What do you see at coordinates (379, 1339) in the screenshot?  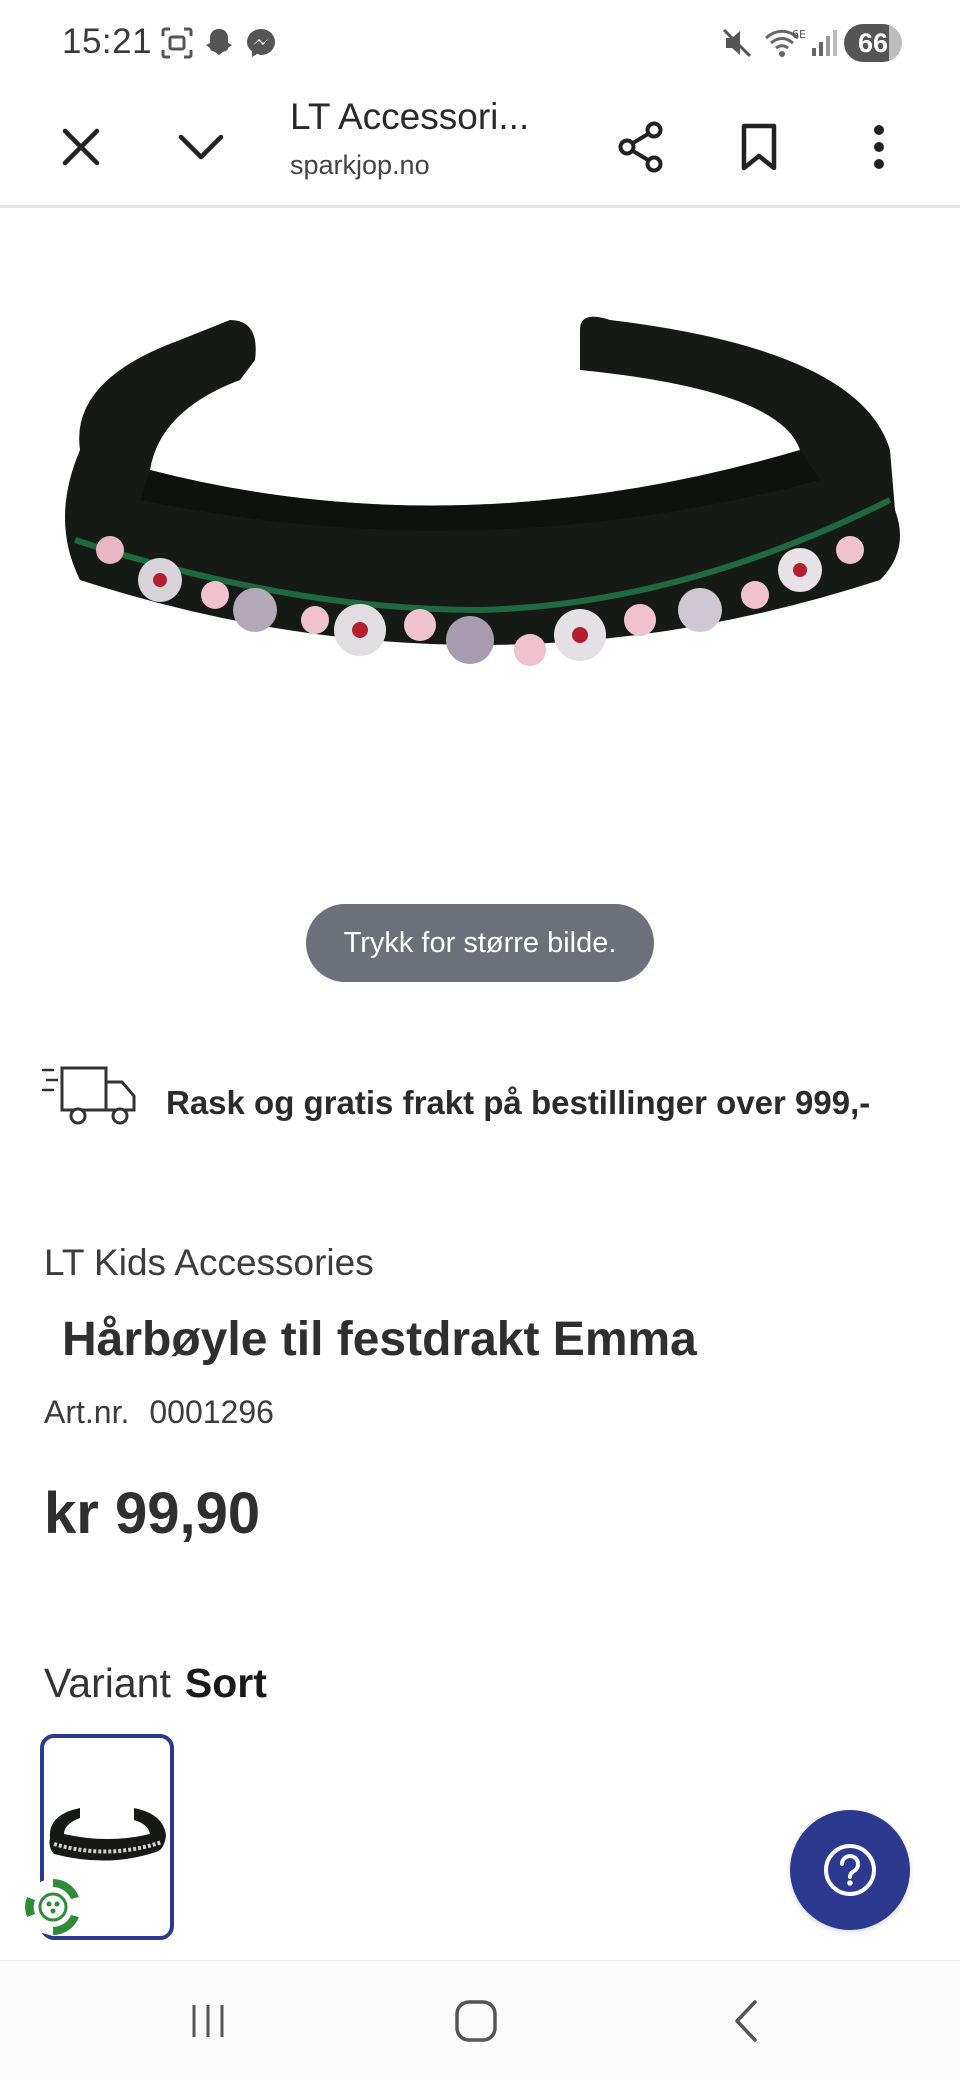 I see `product-title: Hårbøyle til festdrakt Emma` at bounding box center [379, 1339].